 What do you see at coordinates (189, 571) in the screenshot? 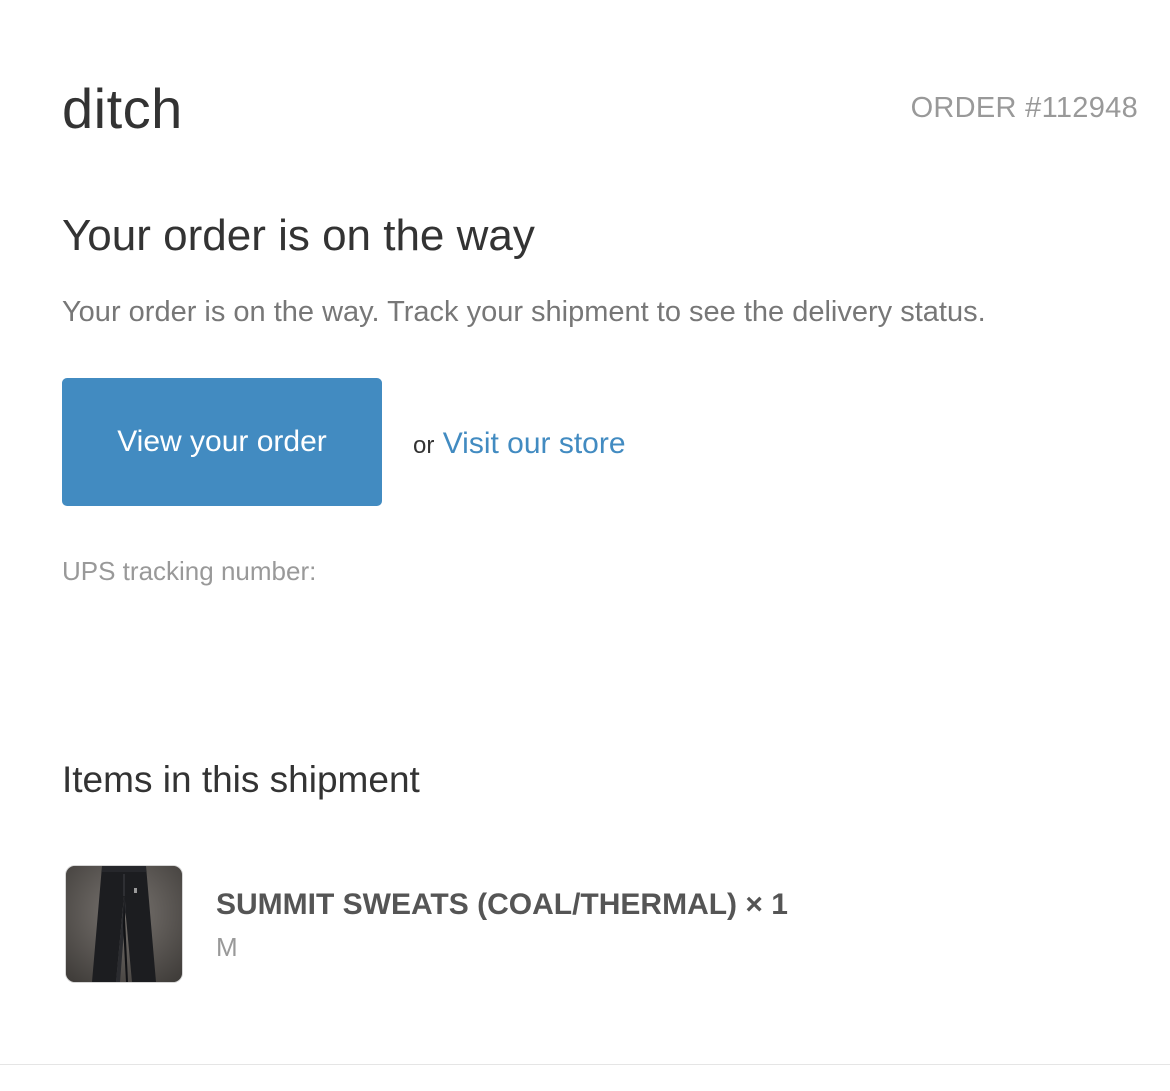
I see `tracking-number-label: UPS tracking number:` at bounding box center [189, 571].